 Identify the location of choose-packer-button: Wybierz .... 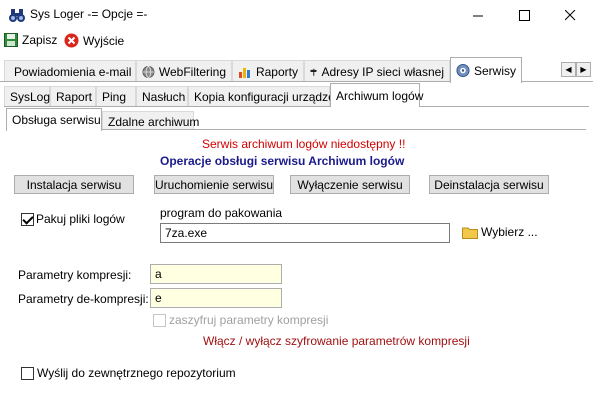
(500, 232).